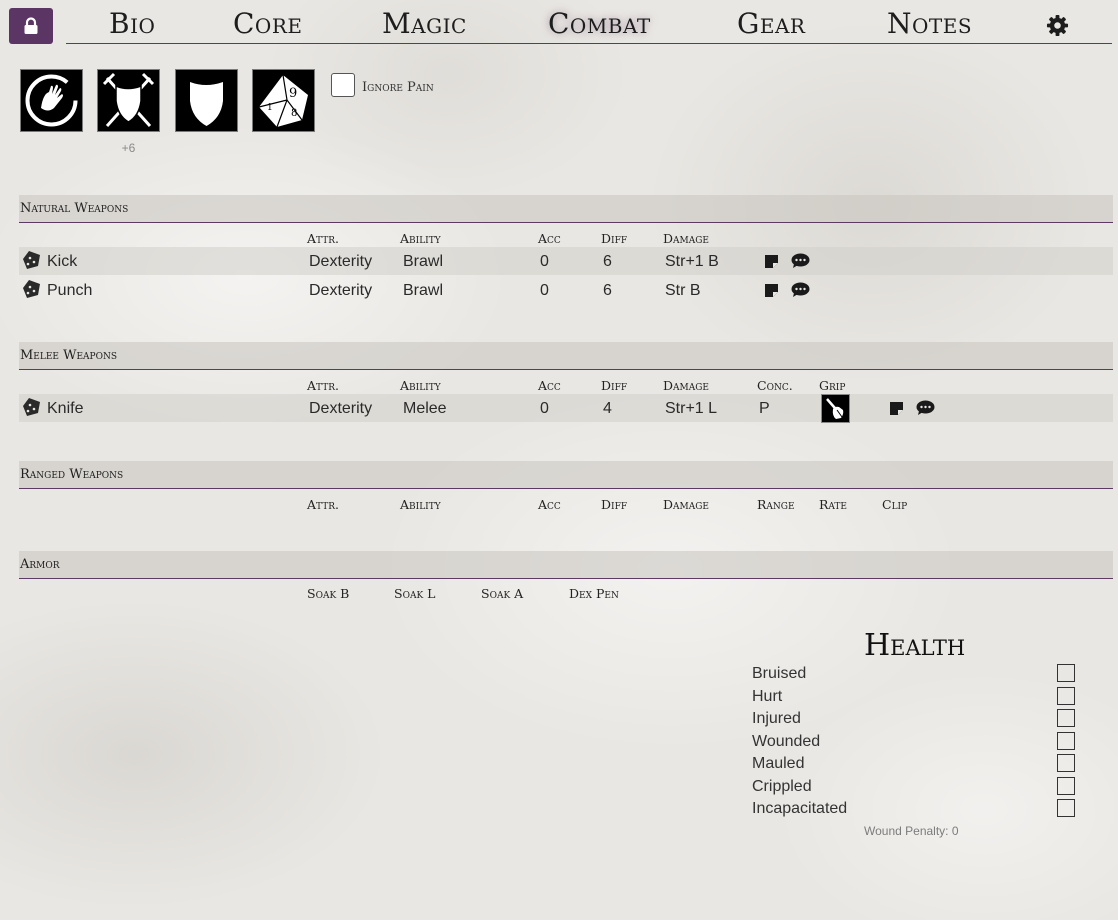 The width and height of the screenshot is (1118, 920). What do you see at coordinates (786, 741) in the screenshot?
I see `health-level-wounded: Wounded` at bounding box center [786, 741].